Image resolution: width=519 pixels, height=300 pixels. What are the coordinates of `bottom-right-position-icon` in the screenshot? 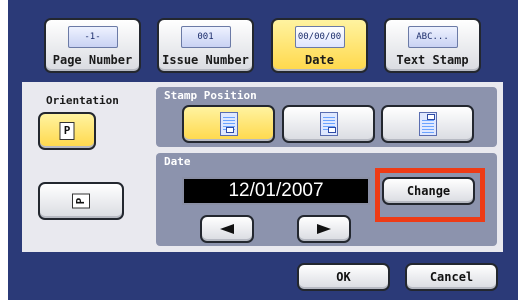 It's located at (328, 124).